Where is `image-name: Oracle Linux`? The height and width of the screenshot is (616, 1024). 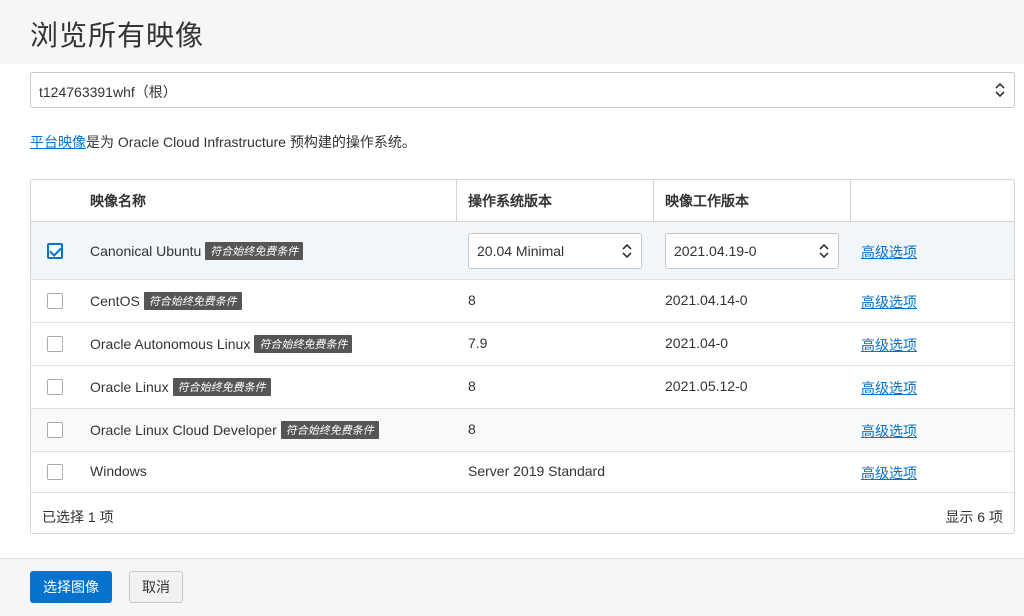 image-name: Oracle Linux is located at coordinates (129, 387).